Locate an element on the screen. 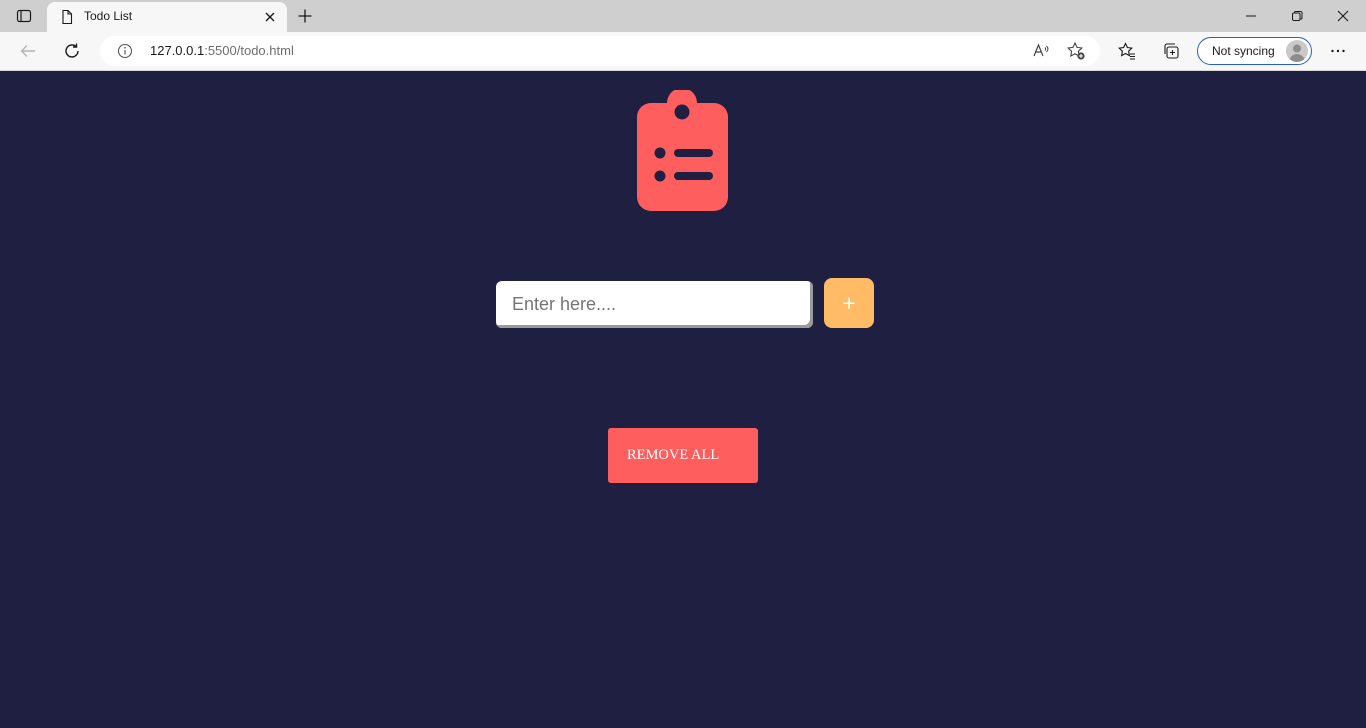 The width and height of the screenshot is (1366, 728). browser-toolbar: 127.0.0.1:5500/todo.html Not syncing is located at coordinates (683, 51).